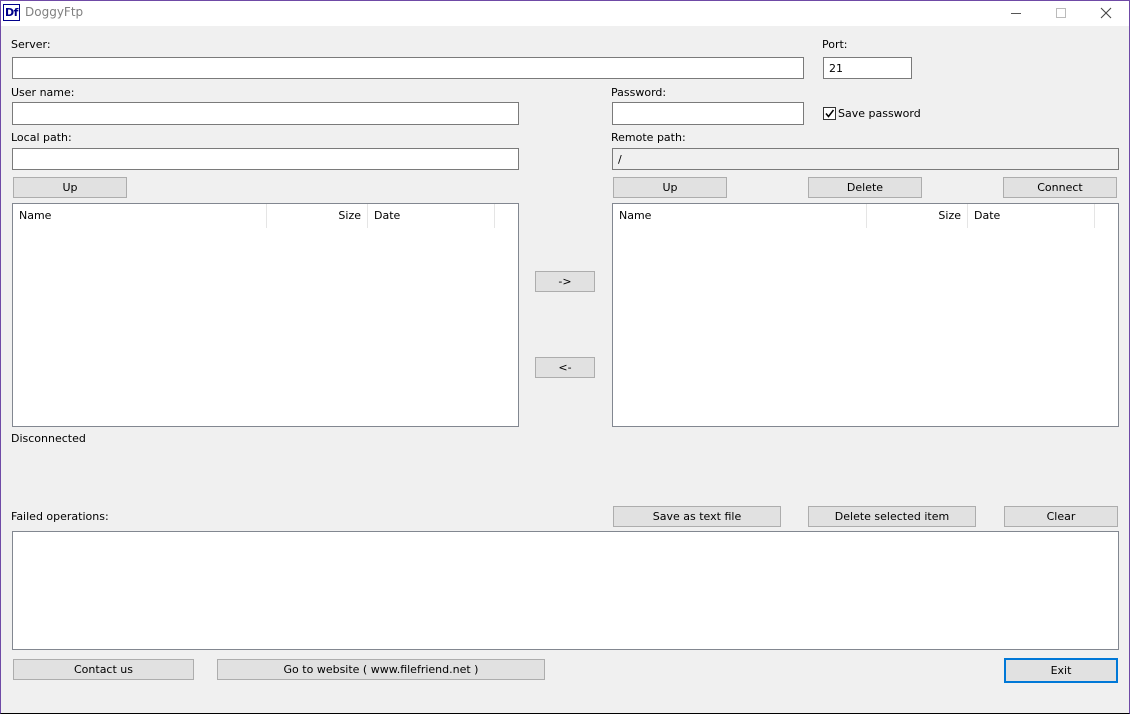 The width and height of the screenshot is (1130, 714). Describe the element at coordinates (140, 216) in the screenshot. I see `local-column-name: Name` at that location.